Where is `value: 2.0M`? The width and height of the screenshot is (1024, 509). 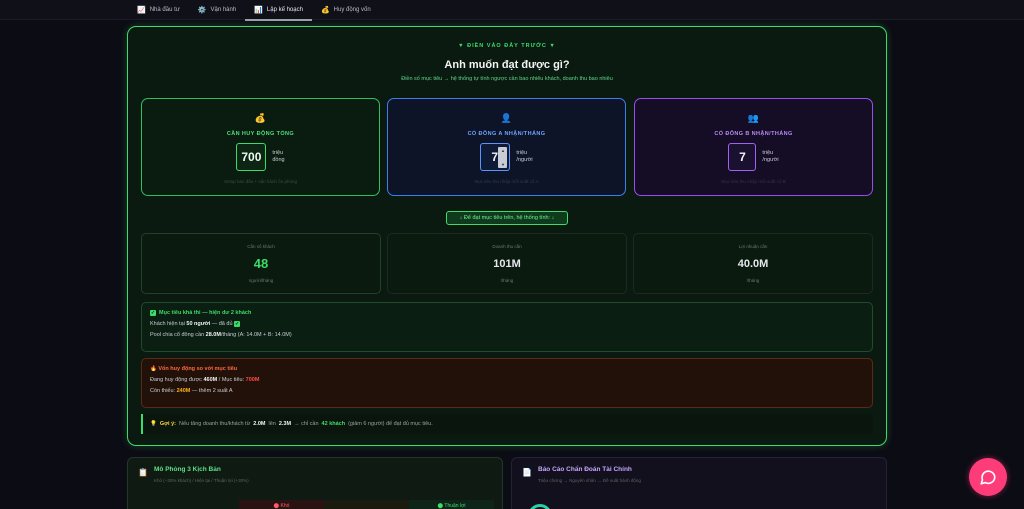
value: 2.0M is located at coordinates (259, 424).